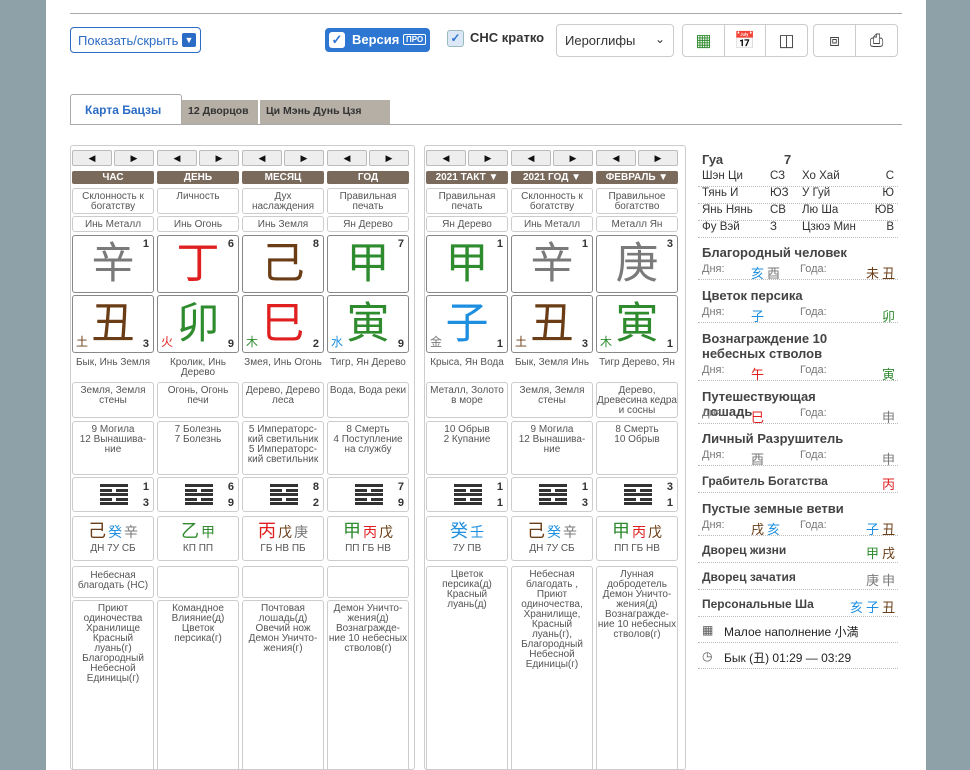  I want to click on hidden-stem: 戊, so click(655, 532).